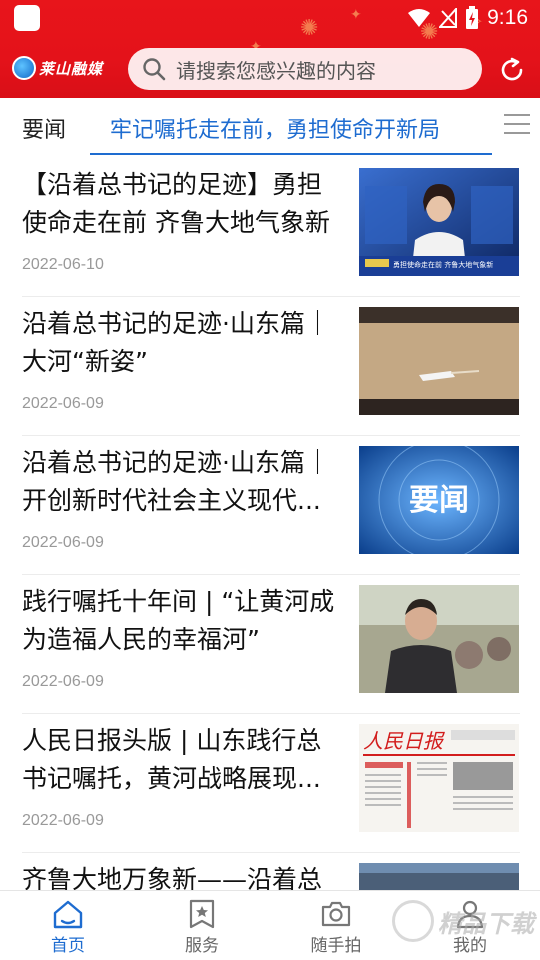 The image size is (540, 960). What do you see at coordinates (419, 18) in the screenshot?
I see `wifi-icon` at bounding box center [419, 18].